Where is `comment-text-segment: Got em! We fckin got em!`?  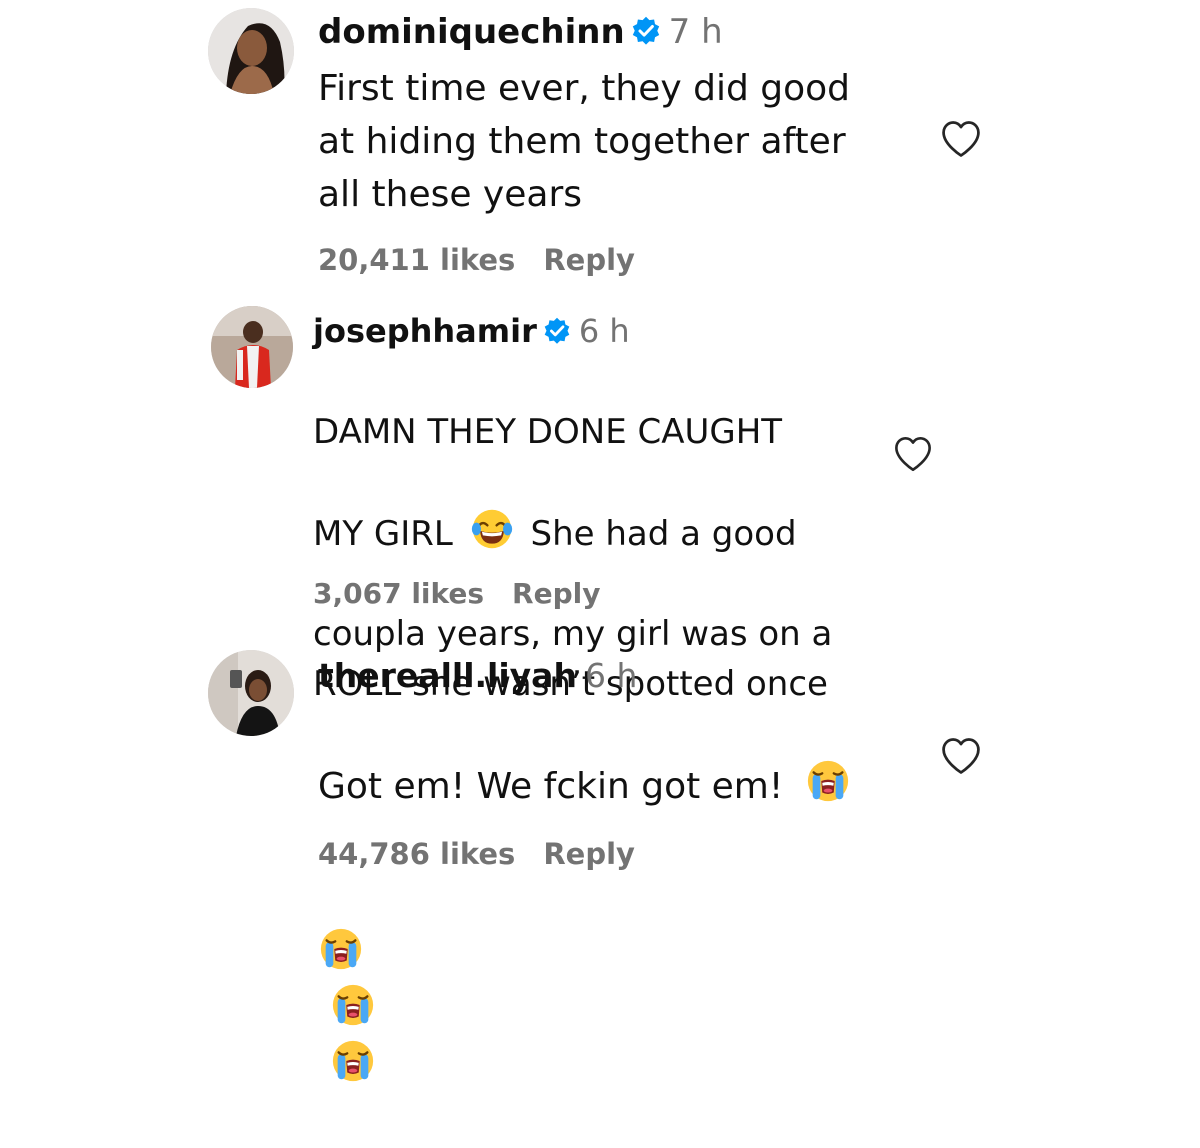 comment-text-segment: Got em! We fckin got em! is located at coordinates (551, 786).